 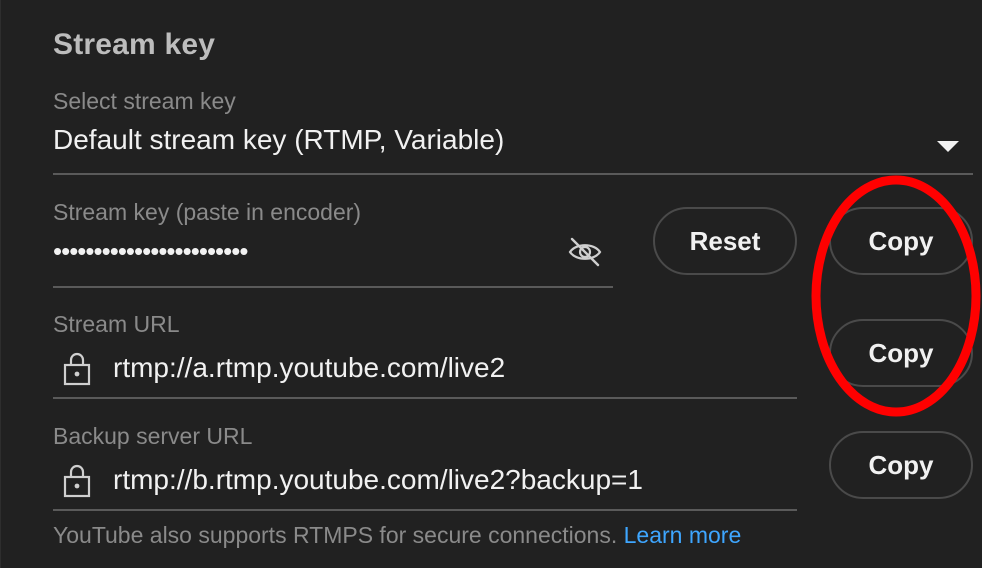 I want to click on learn-more-link: Learn more, so click(x=683, y=535).